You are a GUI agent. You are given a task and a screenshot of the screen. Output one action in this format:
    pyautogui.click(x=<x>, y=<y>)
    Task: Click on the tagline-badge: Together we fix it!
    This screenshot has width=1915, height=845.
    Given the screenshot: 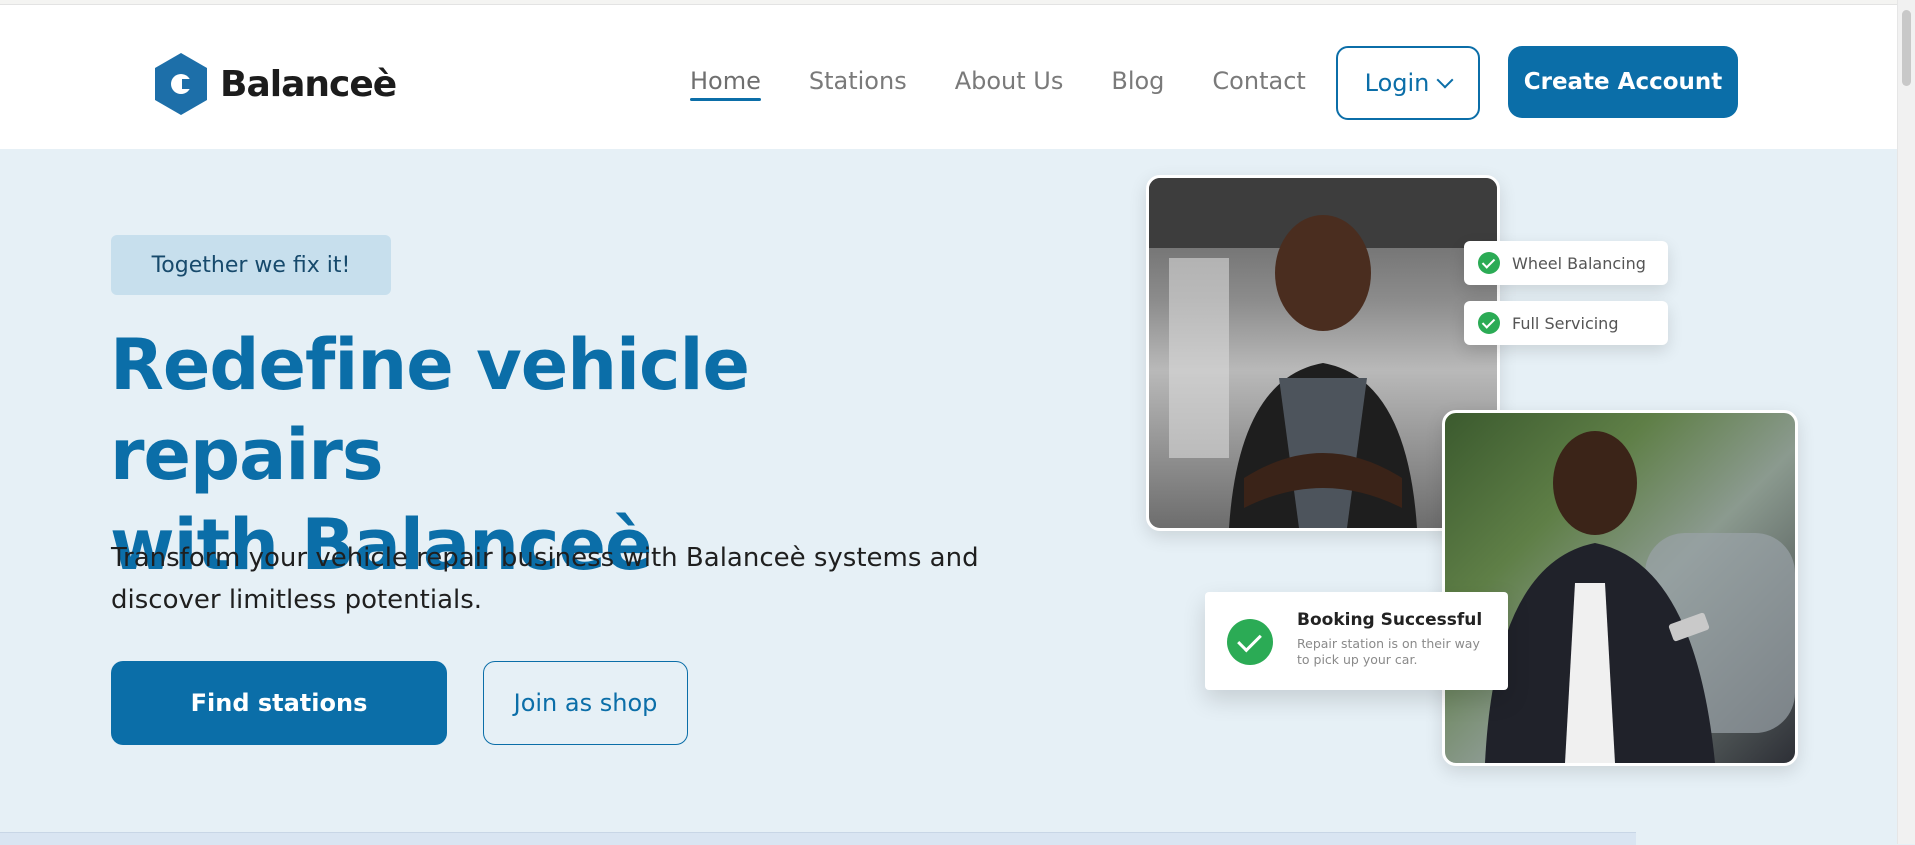 What is the action you would take?
    pyautogui.click(x=251, y=265)
    